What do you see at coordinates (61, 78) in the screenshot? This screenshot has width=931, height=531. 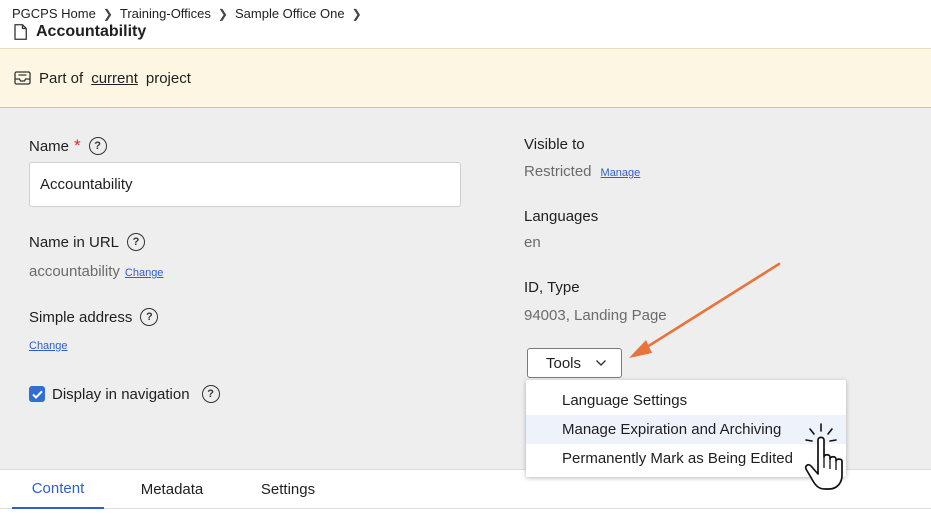 I see `banner-prefix: Part of` at bounding box center [61, 78].